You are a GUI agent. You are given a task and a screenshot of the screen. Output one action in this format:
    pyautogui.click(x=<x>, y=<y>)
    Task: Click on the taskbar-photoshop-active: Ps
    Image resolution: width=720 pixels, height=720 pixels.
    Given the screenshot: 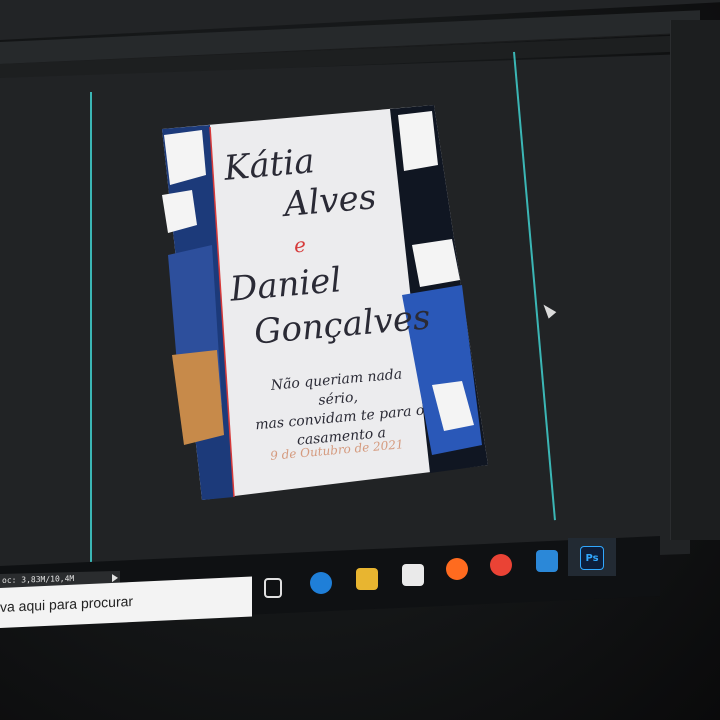 What is the action you would take?
    pyautogui.click(x=592, y=557)
    